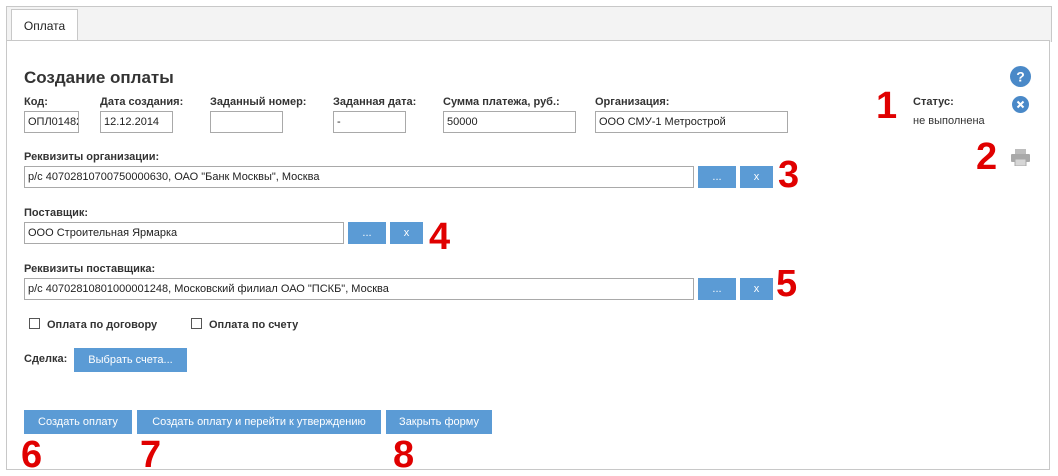  What do you see at coordinates (92, 157) in the screenshot?
I see `org-requisites-label: Реквизиты организации:` at bounding box center [92, 157].